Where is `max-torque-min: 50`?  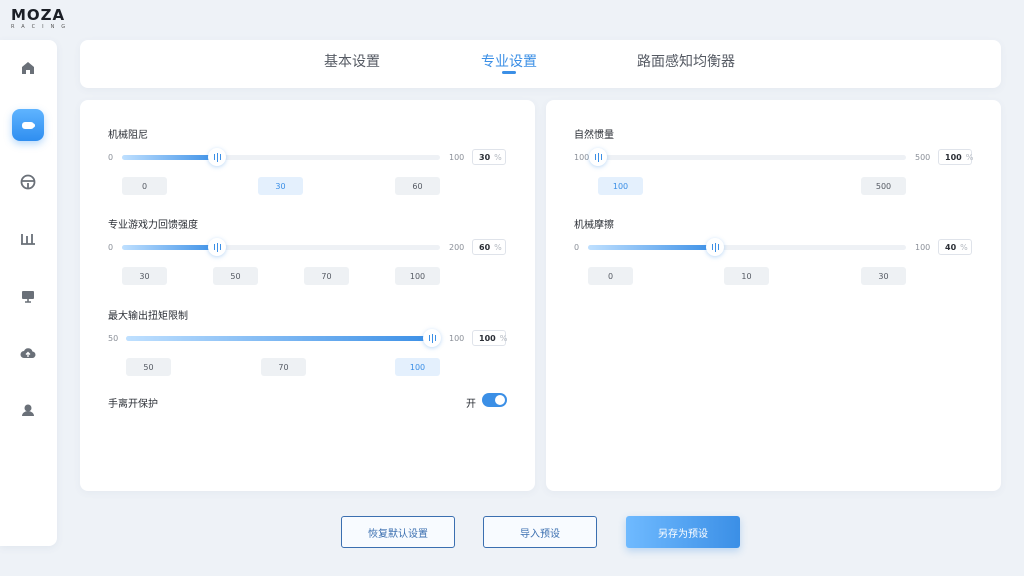
max-torque-min: 50 is located at coordinates (113, 338).